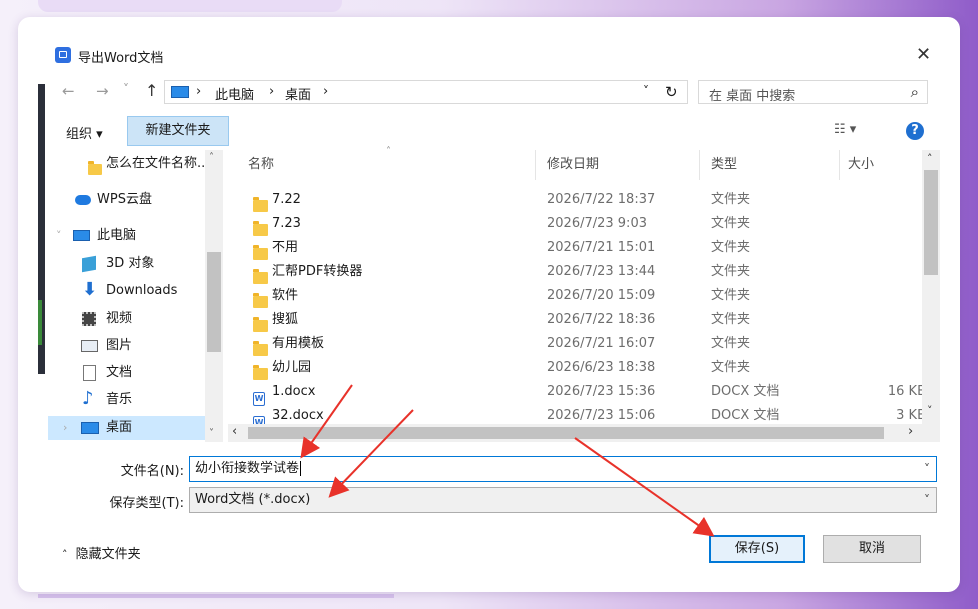 This screenshot has width=978, height=609. What do you see at coordinates (130, 263) in the screenshot?
I see `nav-item-label: 3D 对象` at bounding box center [130, 263].